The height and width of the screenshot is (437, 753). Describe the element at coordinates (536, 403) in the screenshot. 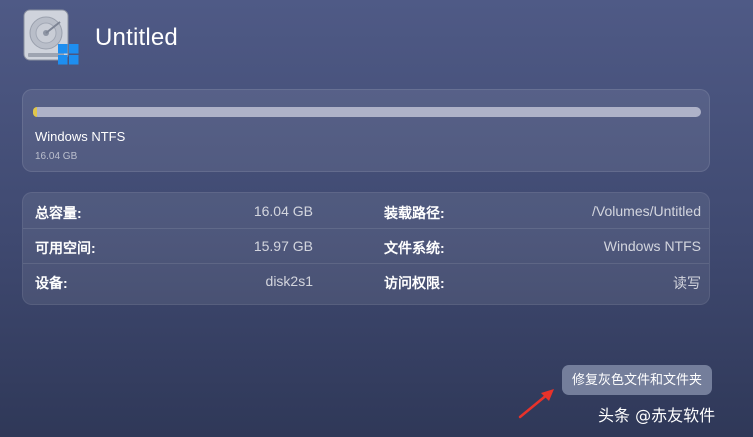

I see `red-arrow-icon` at that location.